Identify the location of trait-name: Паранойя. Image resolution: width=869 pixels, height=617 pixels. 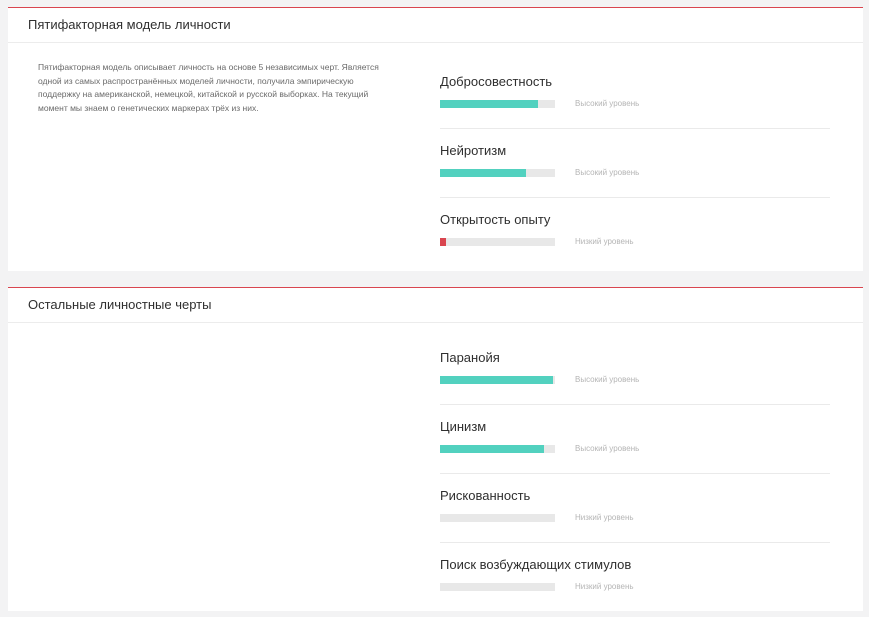
(470, 357).